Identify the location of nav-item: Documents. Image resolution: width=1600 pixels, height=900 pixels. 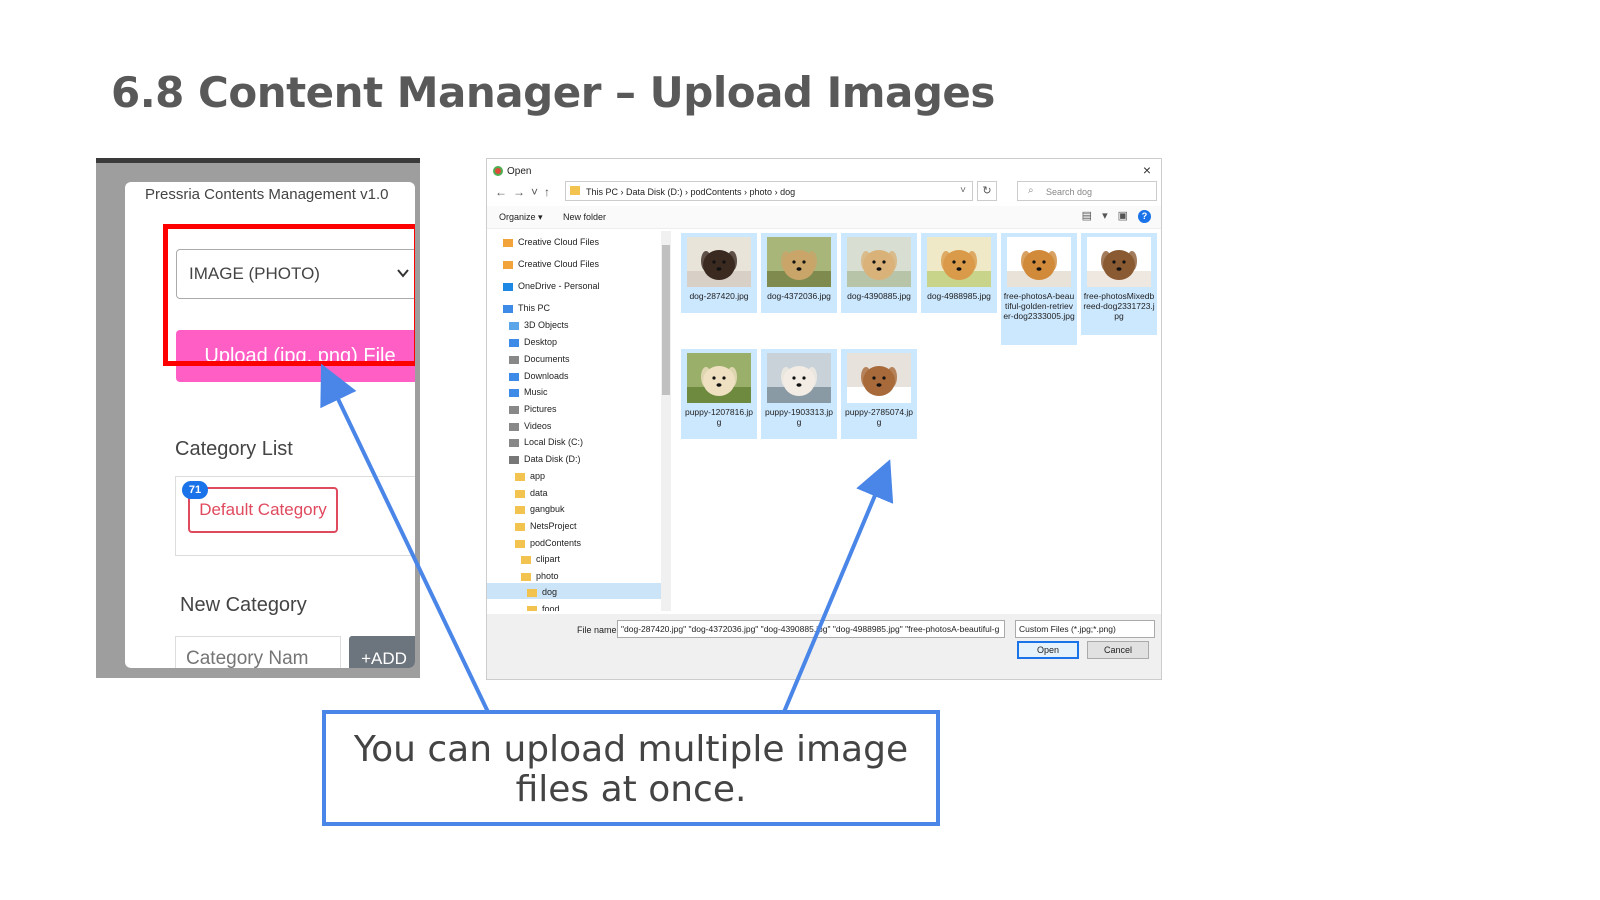
(539, 359).